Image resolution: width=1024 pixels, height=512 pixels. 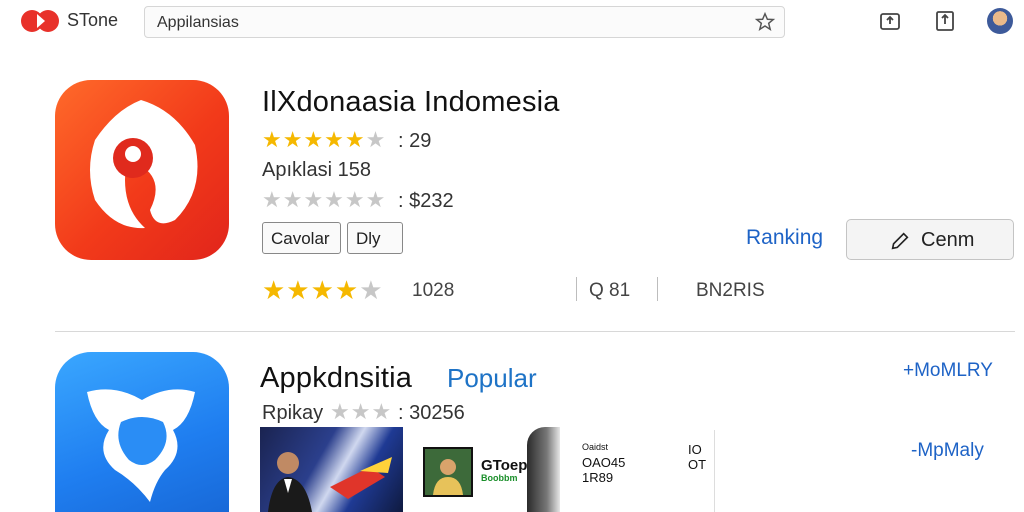 I want to click on mini-text: Oaidst, so click(x=595, y=447).